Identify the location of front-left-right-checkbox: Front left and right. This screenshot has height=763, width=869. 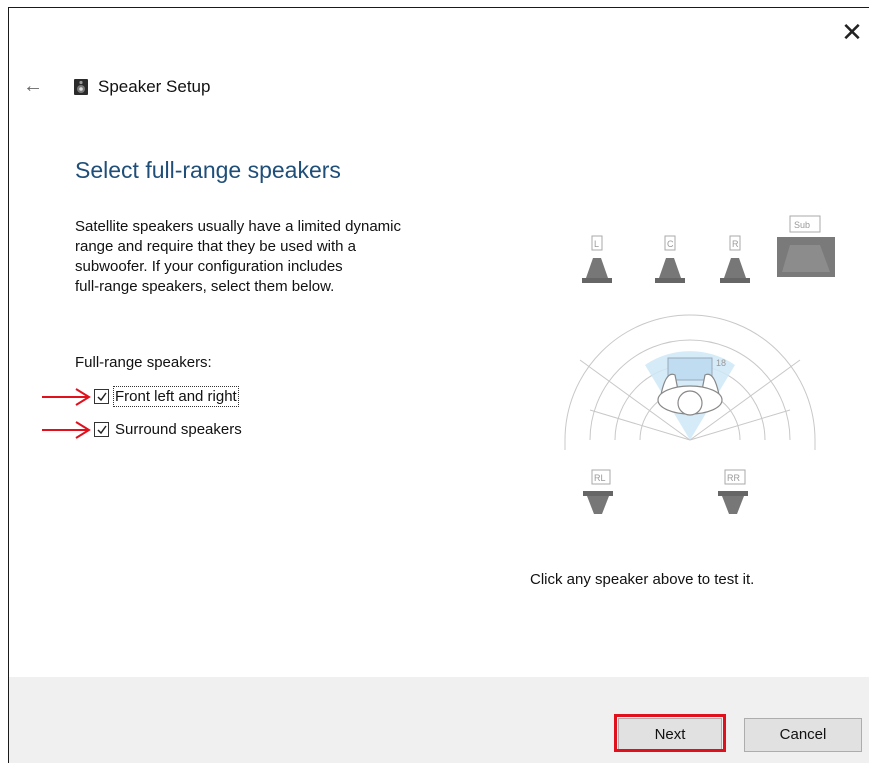
(166, 396).